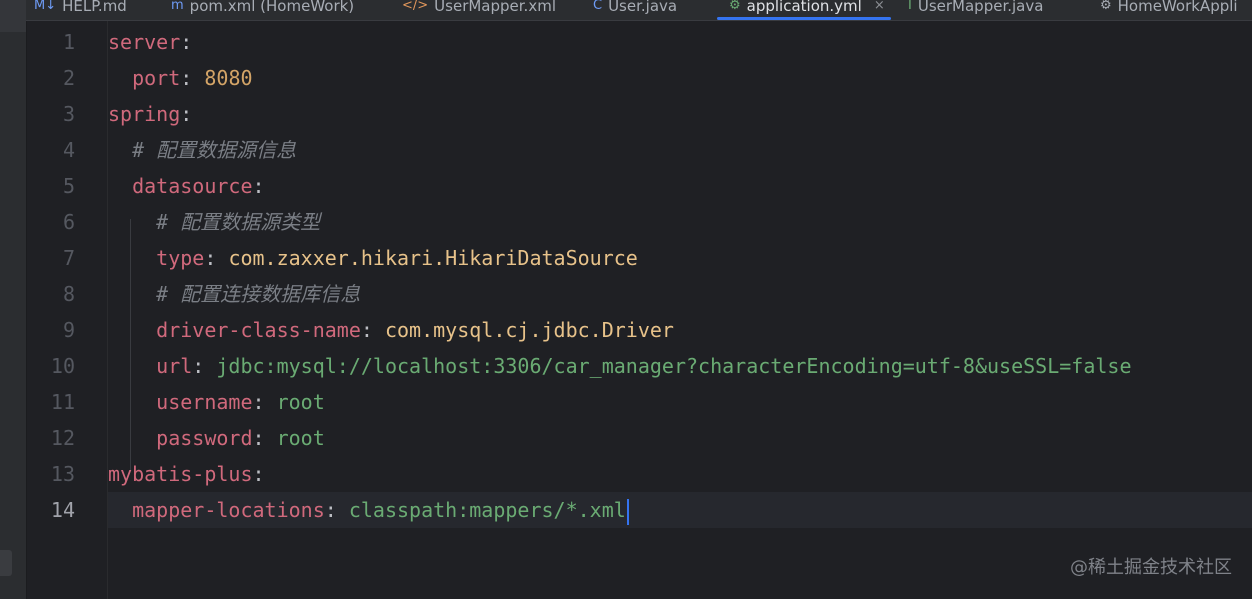  What do you see at coordinates (177, 6) in the screenshot?
I see `maven-icon: m` at bounding box center [177, 6].